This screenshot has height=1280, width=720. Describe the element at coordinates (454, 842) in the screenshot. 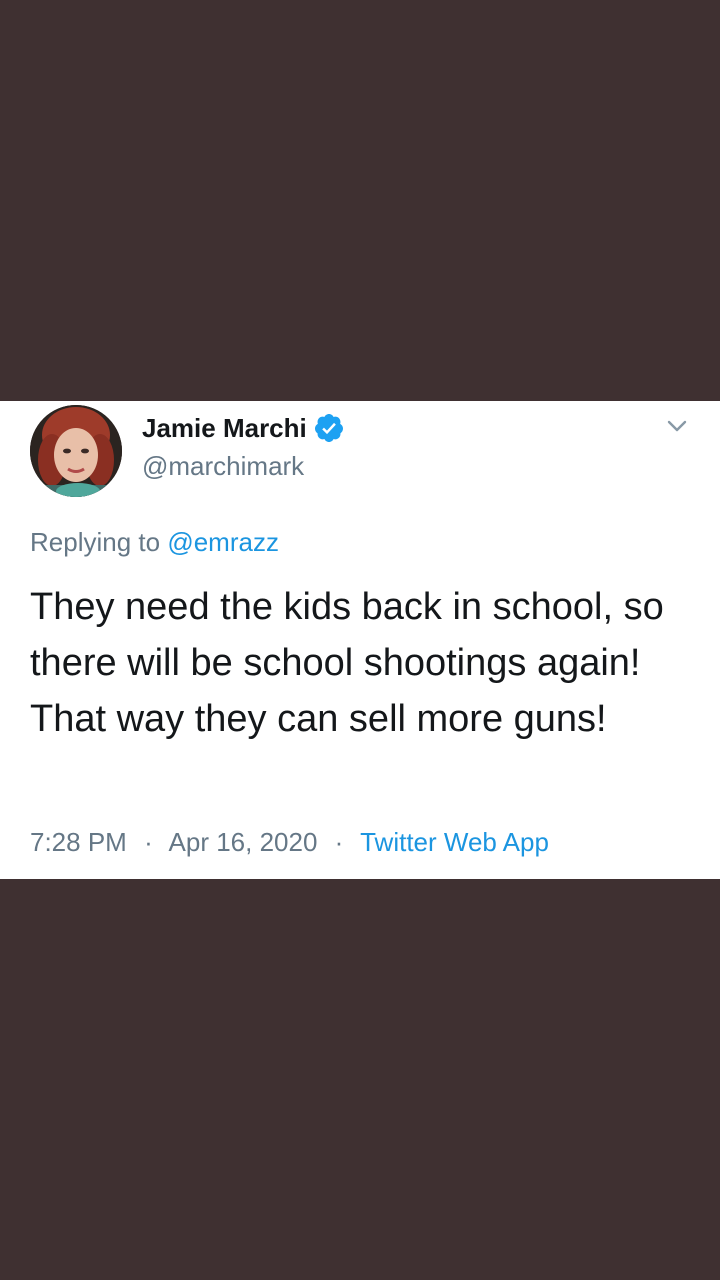

I see `tweet-source-link: Twitter Web App` at that location.